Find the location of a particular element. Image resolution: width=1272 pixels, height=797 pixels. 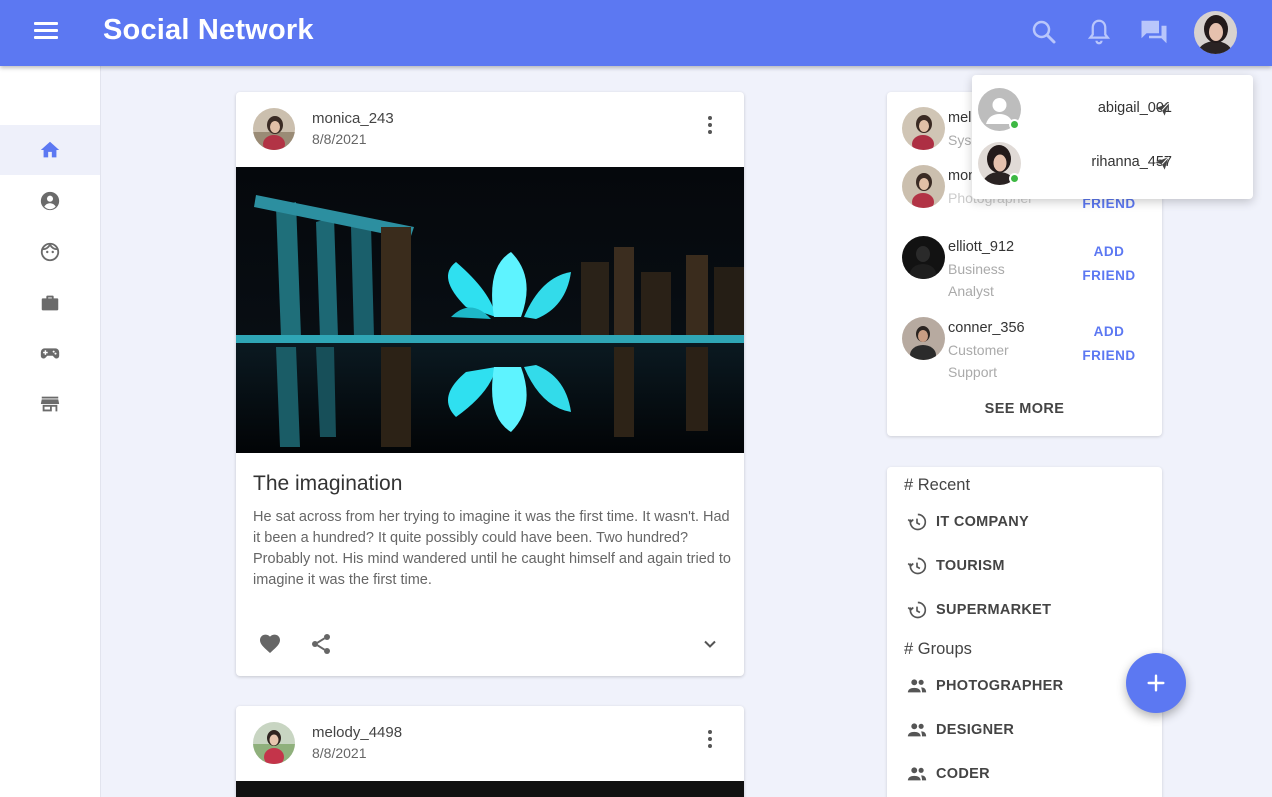

topic-label: PHOTOGRAPHER is located at coordinates (1000, 686).